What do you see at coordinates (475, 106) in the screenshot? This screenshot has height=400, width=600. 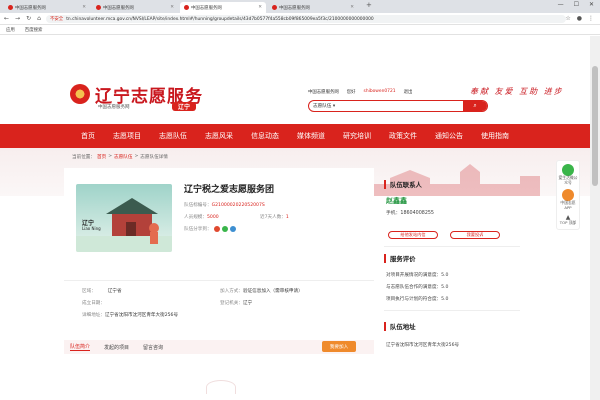 I see `search-icon: ⌕` at bounding box center [475, 106].